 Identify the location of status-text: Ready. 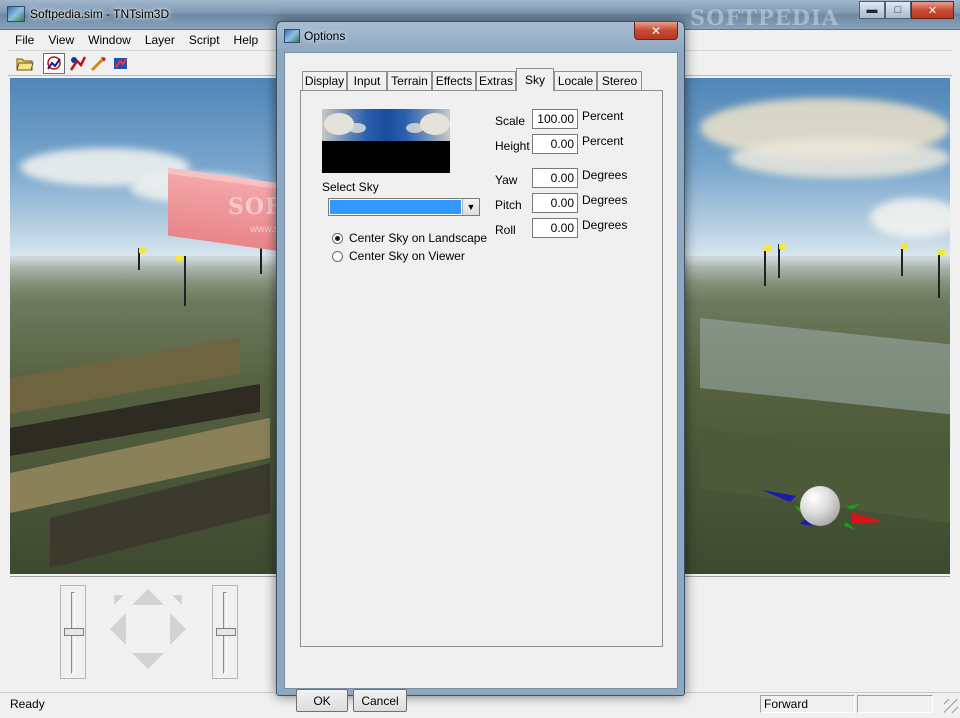
(27, 704).